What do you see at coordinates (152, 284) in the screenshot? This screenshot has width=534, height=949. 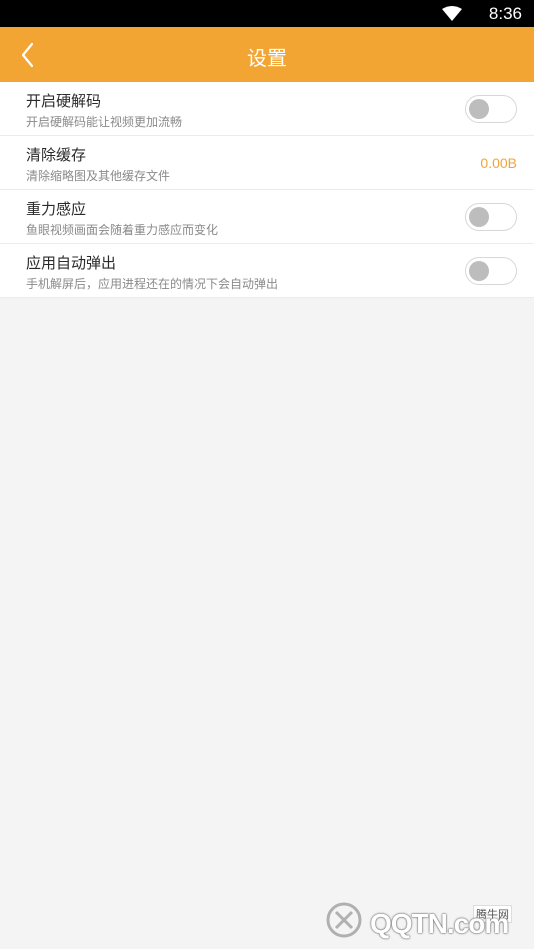 I see `setting-subtitle: 手机解屏后，应用进程还在的情况下会自动弹出` at bounding box center [152, 284].